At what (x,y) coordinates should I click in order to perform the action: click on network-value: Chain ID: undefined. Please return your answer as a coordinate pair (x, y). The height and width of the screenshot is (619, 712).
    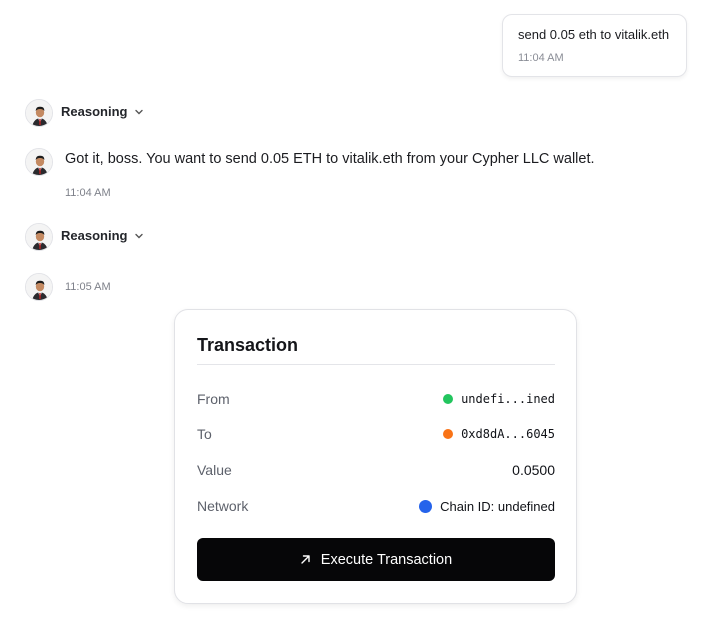
    Looking at the image, I should click on (487, 506).